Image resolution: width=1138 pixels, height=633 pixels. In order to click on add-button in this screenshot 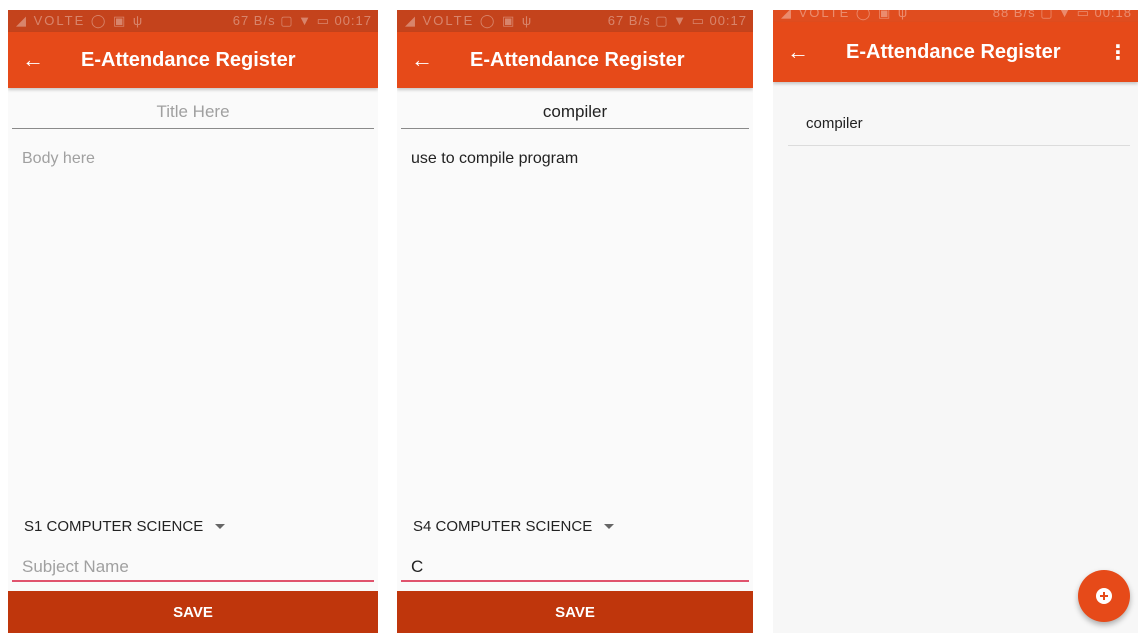, I will do `click(1104, 596)`.